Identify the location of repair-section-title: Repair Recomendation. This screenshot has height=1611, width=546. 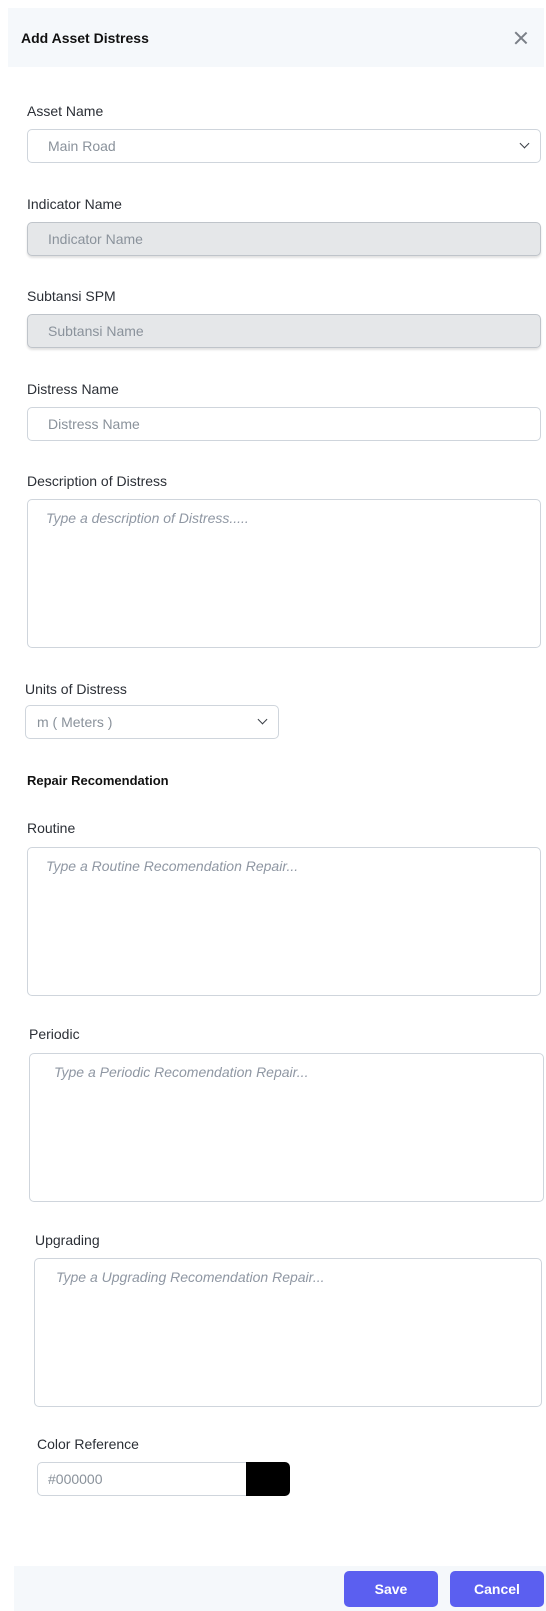
(98, 780).